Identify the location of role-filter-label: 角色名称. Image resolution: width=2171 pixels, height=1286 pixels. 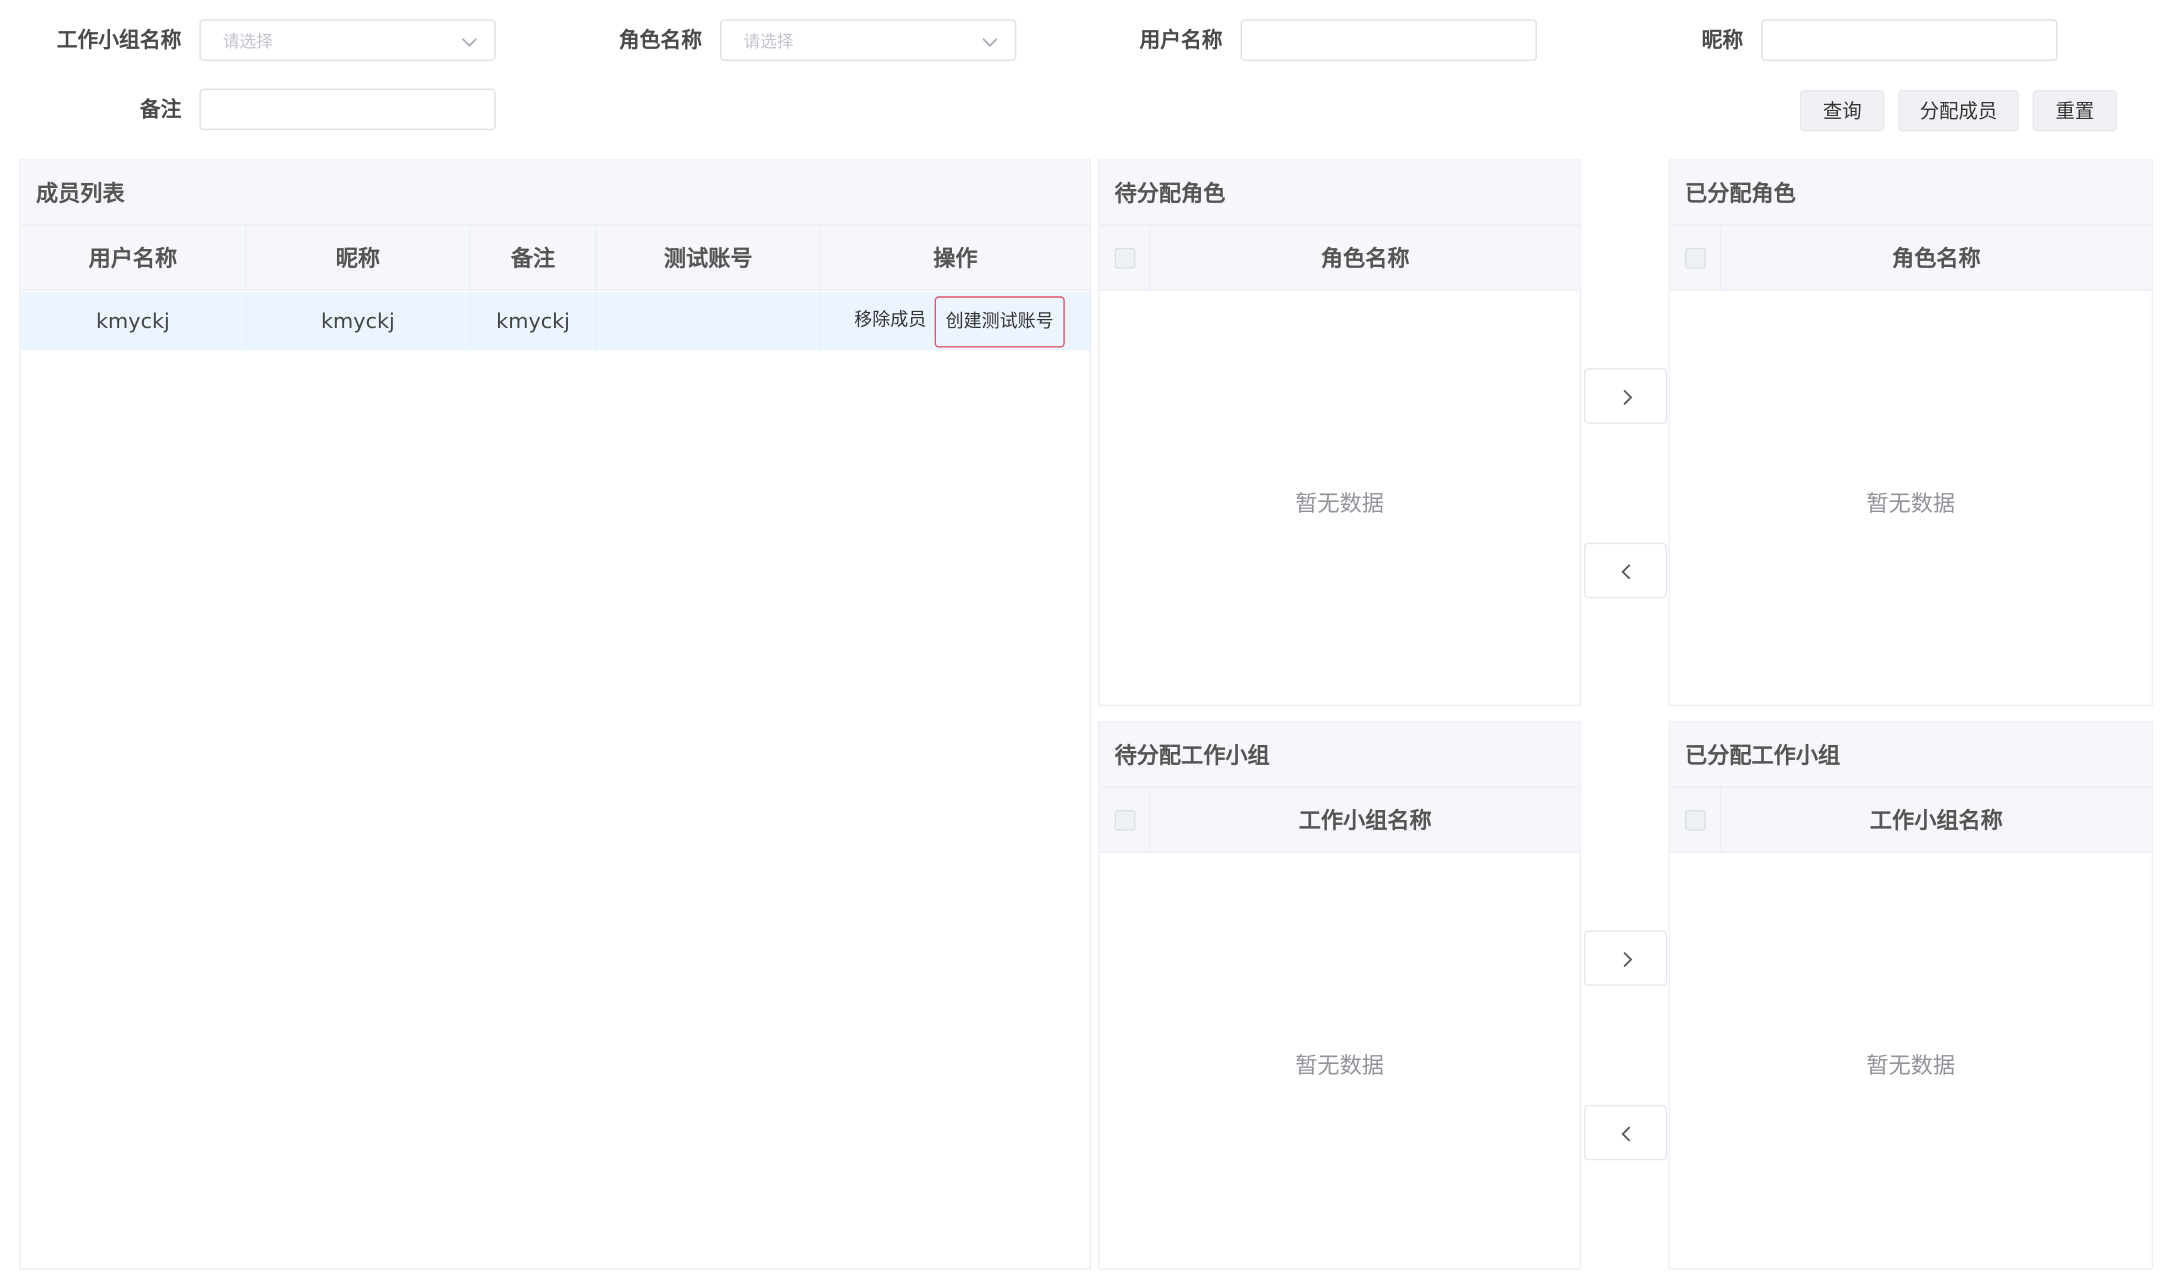
(660, 40).